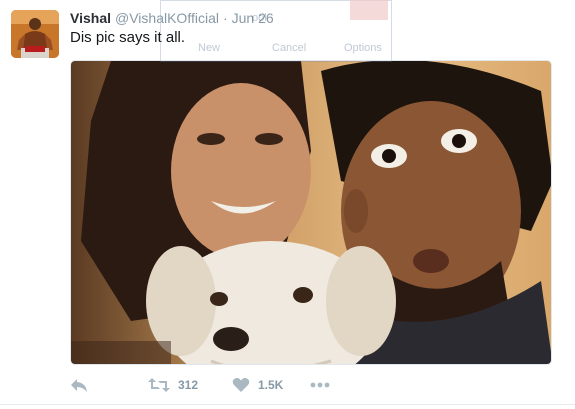 Image resolution: width=575 pixels, height=409 pixels. What do you see at coordinates (209, 48) in the screenshot?
I see `ghost-new-label: New` at bounding box center [209, 48].